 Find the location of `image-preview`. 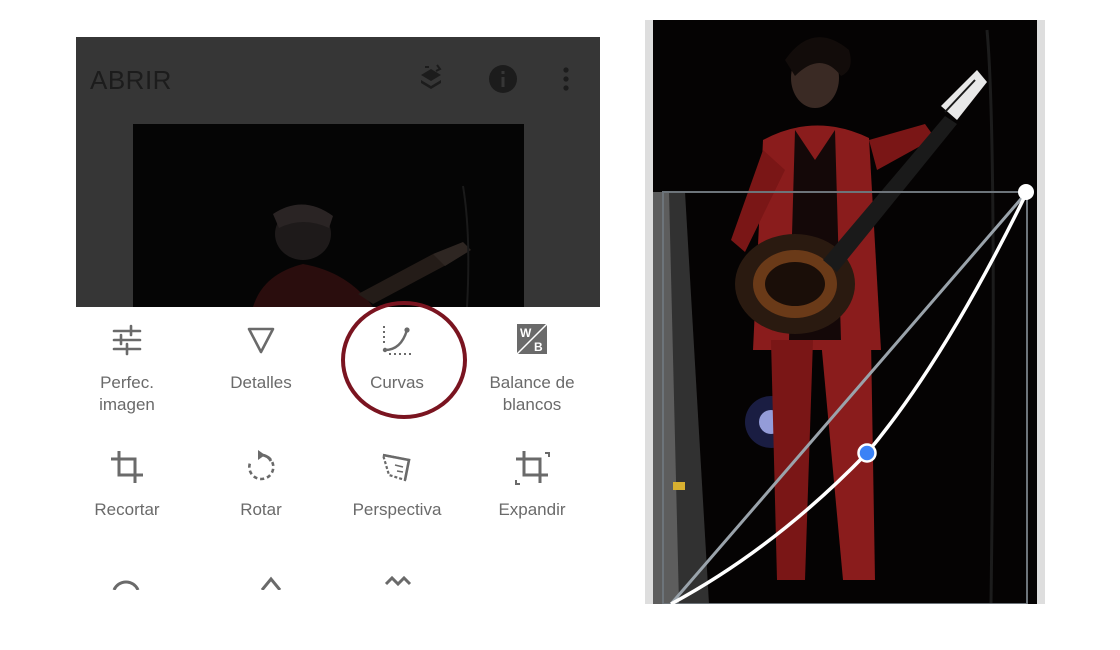

image-preview is located at coordinates (328, 215).